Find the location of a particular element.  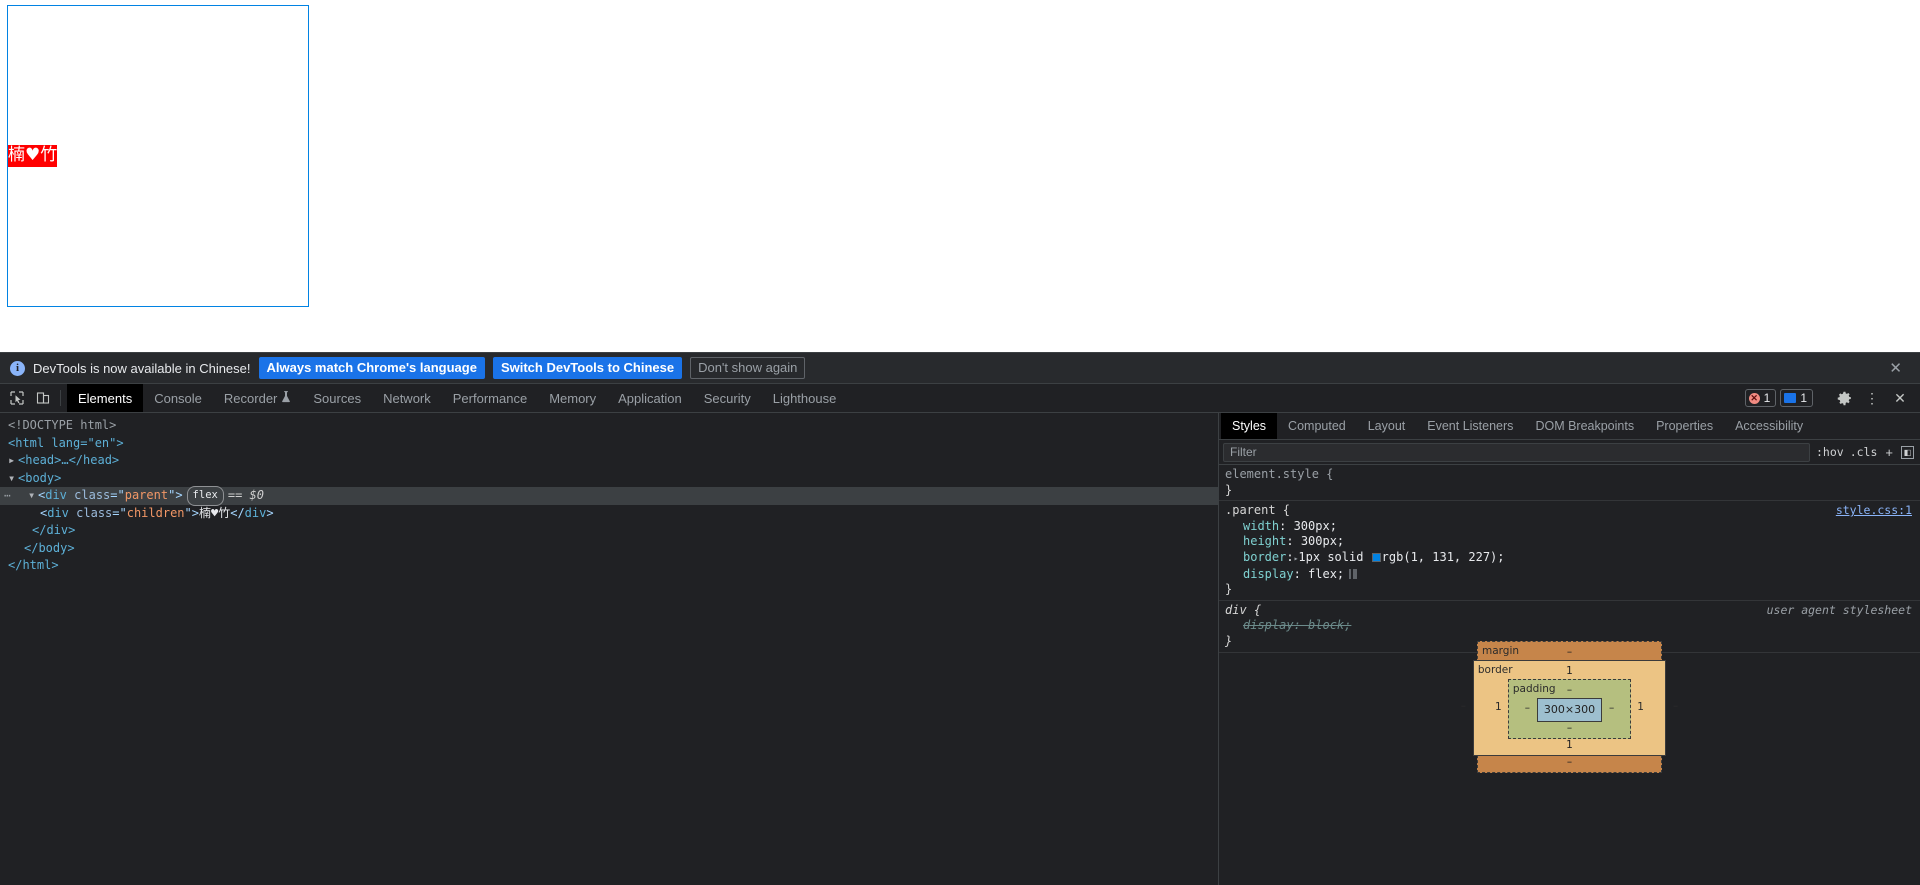

cls-button: .cls is located at coordinates (1864, 452).